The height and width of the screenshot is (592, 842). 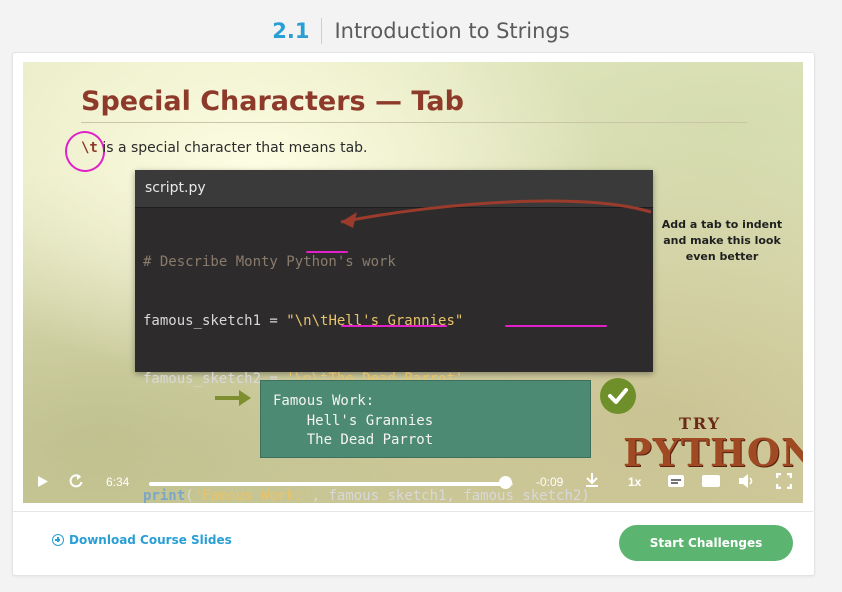 What do you see at coordinates (550, 482) in the screenshot?
I see `remaining-time: -0:09` at bounding box center [550, 482].